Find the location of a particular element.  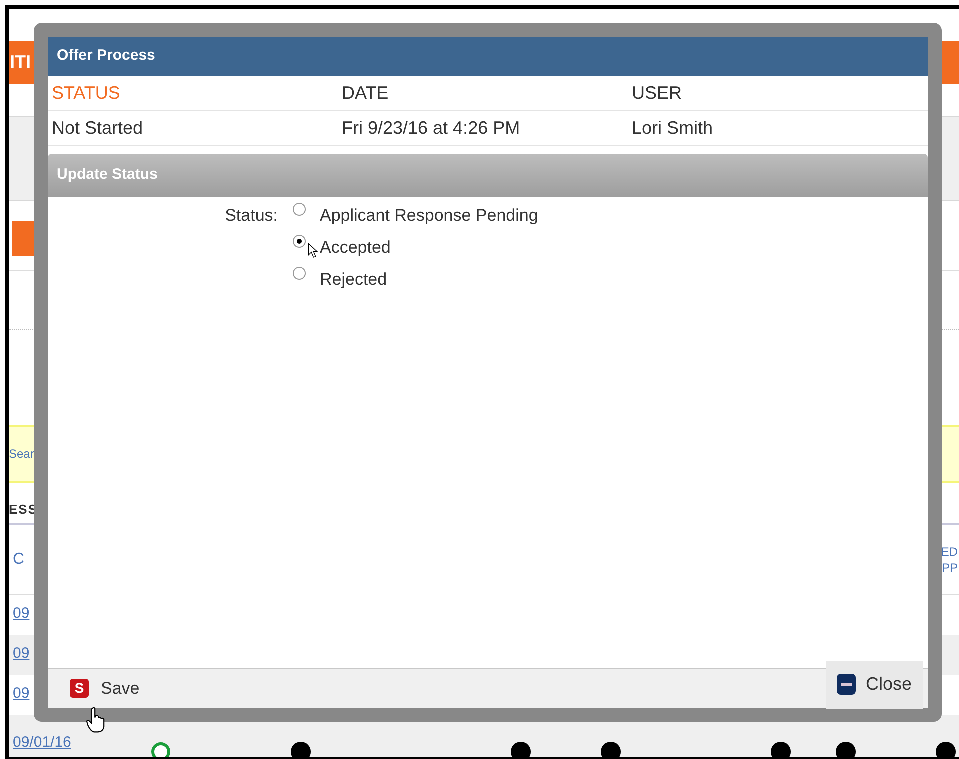

radio-label: Accepted is located at coordinates (355, 248).